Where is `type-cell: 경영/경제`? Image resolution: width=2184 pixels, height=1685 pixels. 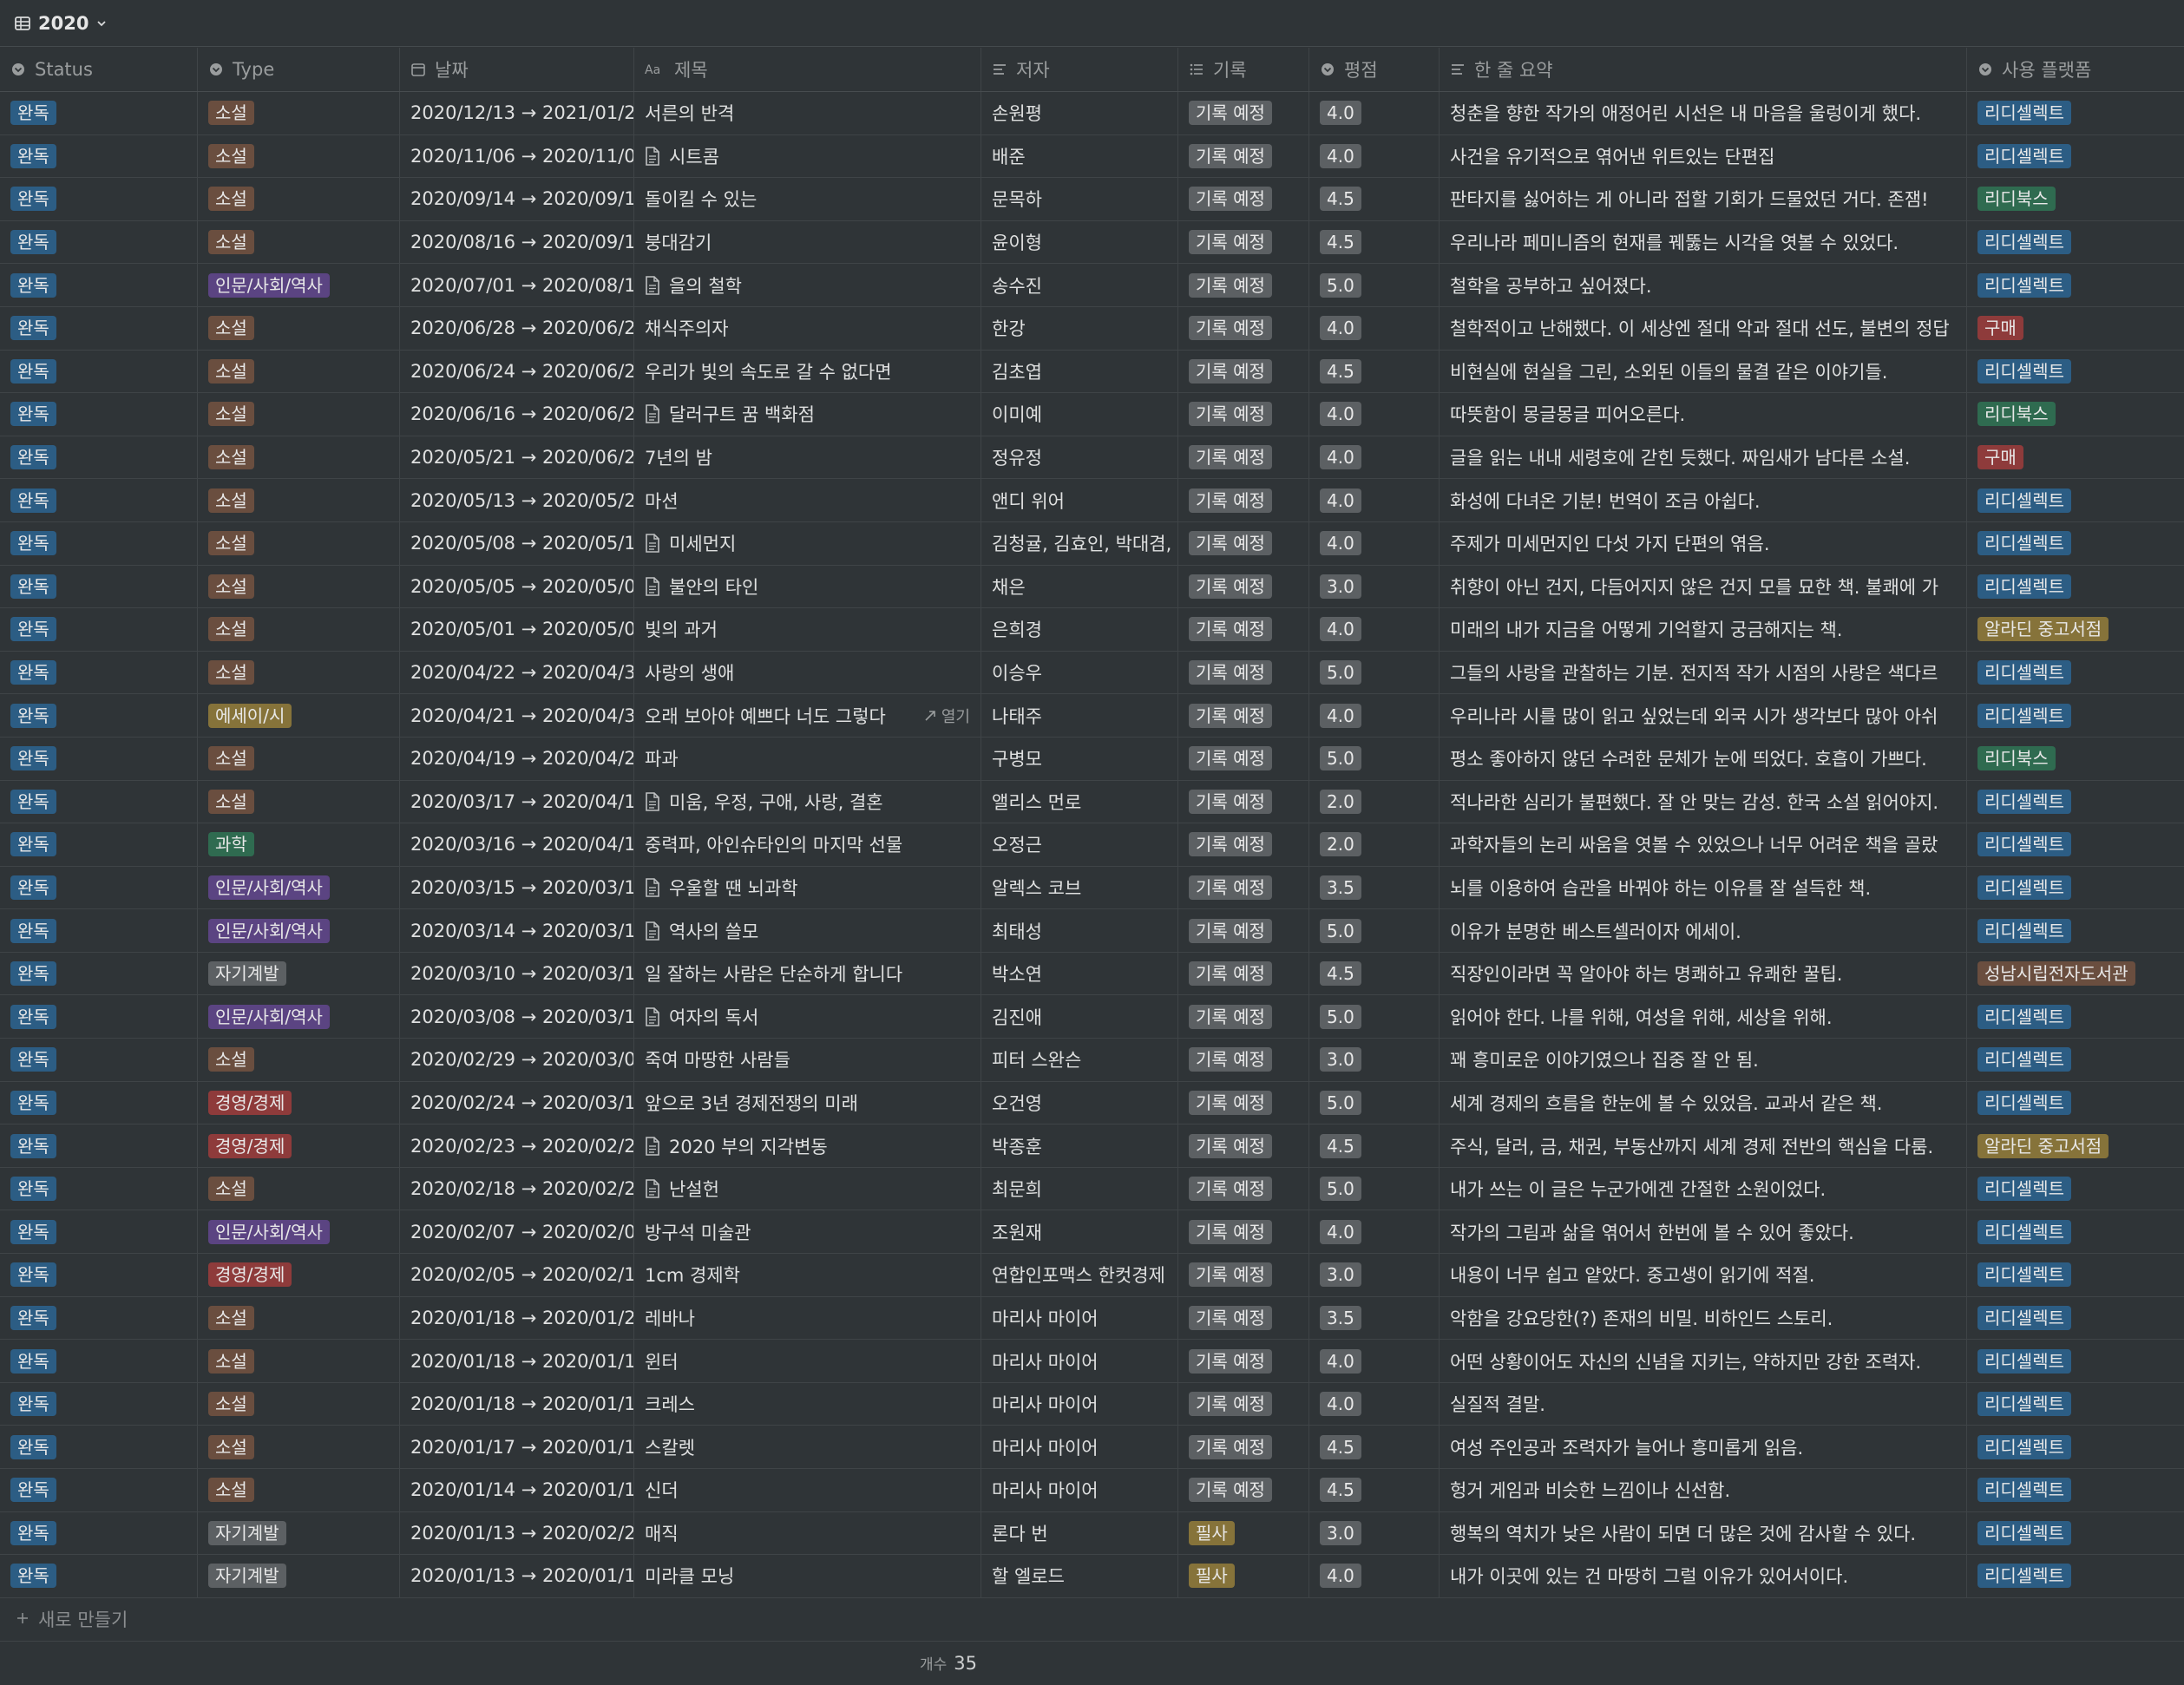 type-cell: 경영/경제 is located at coordinates (299, 1275).